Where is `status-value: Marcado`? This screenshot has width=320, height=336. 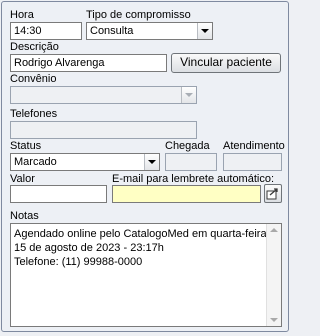
status-value: Marcado is located at coordinates (35, 162).